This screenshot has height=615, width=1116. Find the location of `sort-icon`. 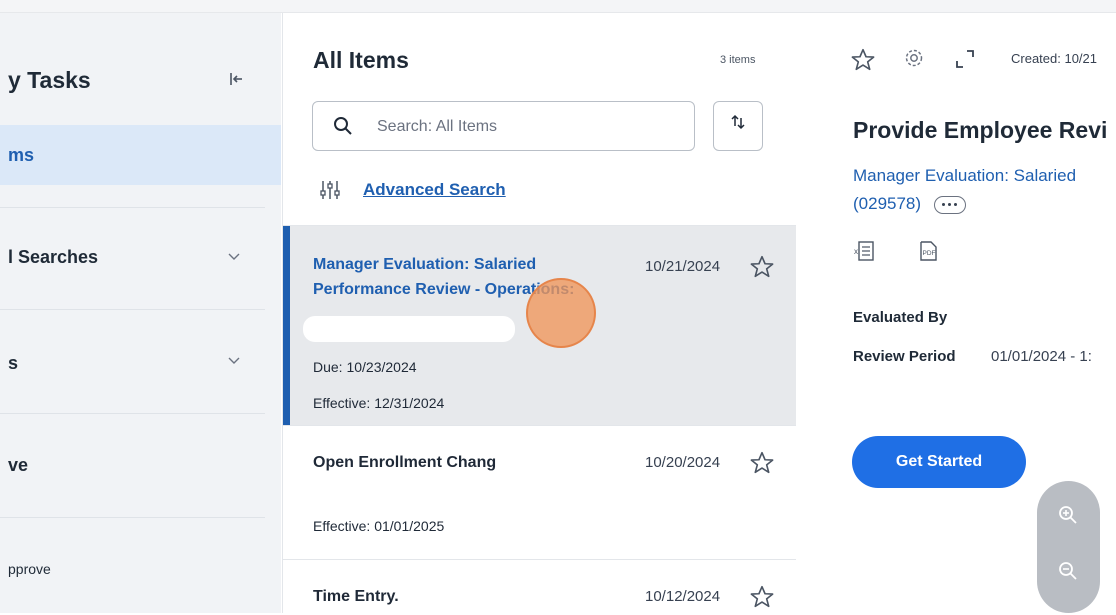

sort-icon is located at coordinates (738, 122).